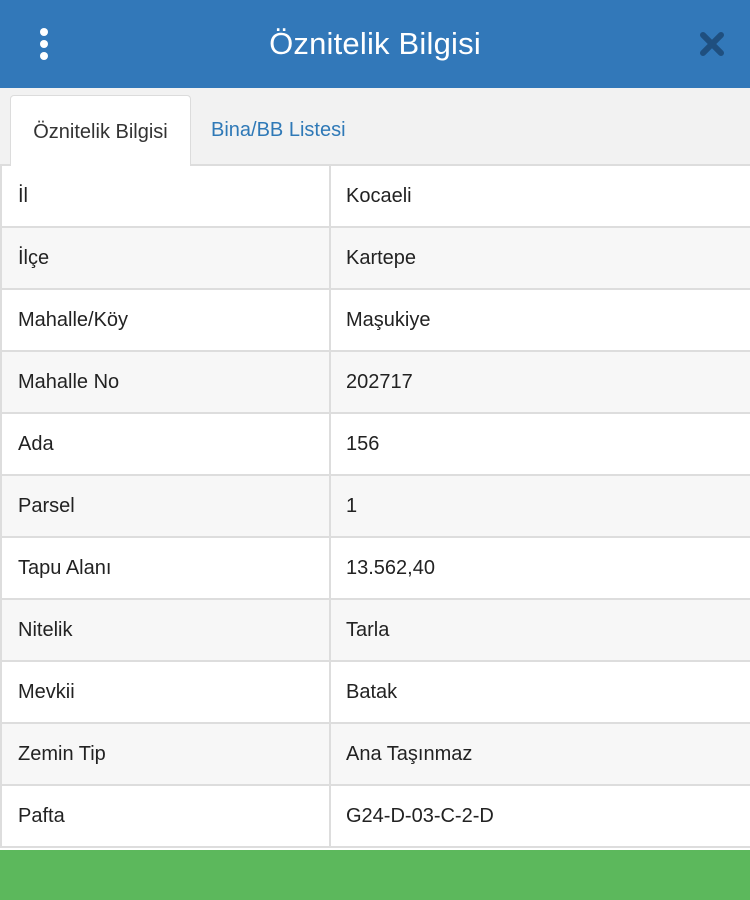 This screenshot has height=900, width=750. Describe the element at coordinates (165, 816) in the screenshot. I see `attribute-key: Pafta` at that location.